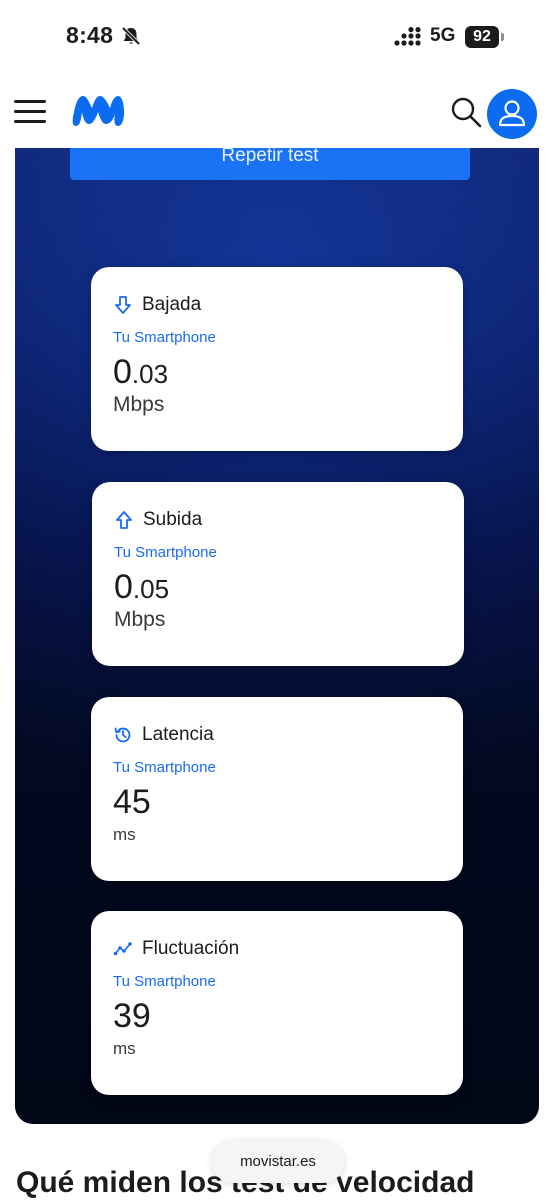 This screenshot has width=554, height=1200. What do you see at coordinates (277, 1003) in the screenshot?
I see `jitter-card: Fluctuación Tu Smartphone 39 ms` at bounding box center [277, 1003].